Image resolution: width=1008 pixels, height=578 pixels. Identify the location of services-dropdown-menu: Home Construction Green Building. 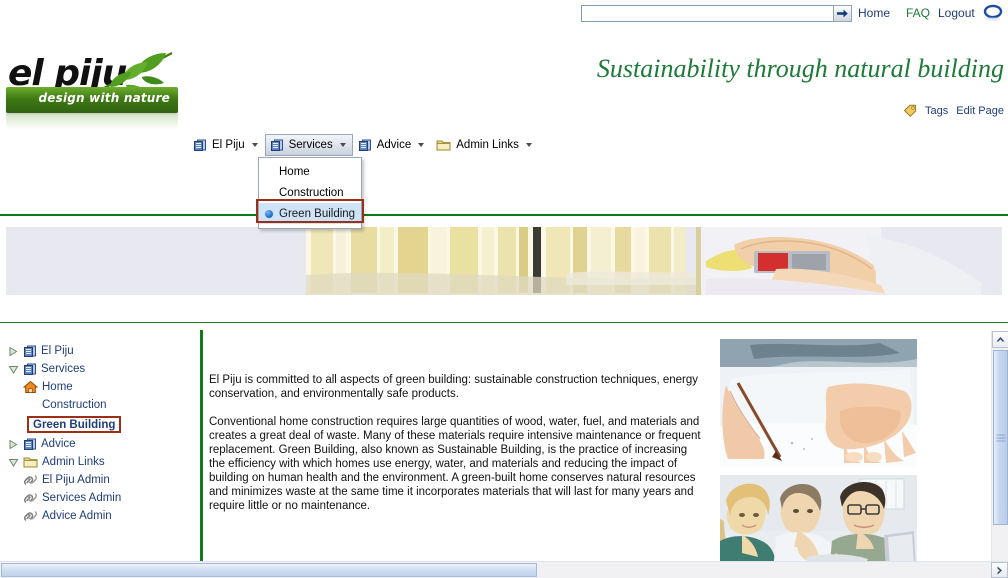
(310, 193).